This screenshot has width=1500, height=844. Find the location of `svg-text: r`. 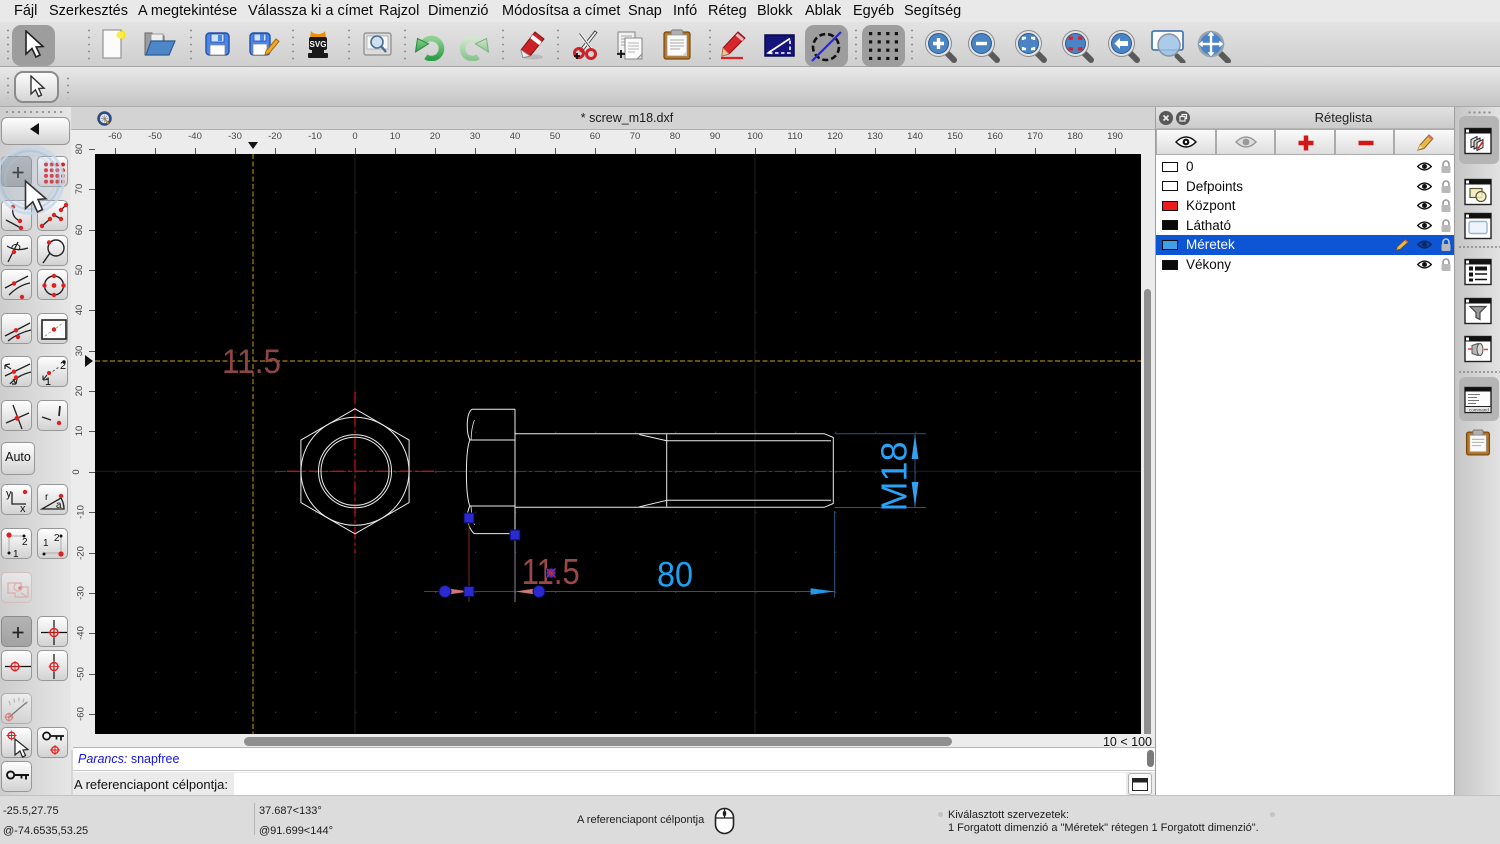

svg-text: r is located at coordinates (47, 497).